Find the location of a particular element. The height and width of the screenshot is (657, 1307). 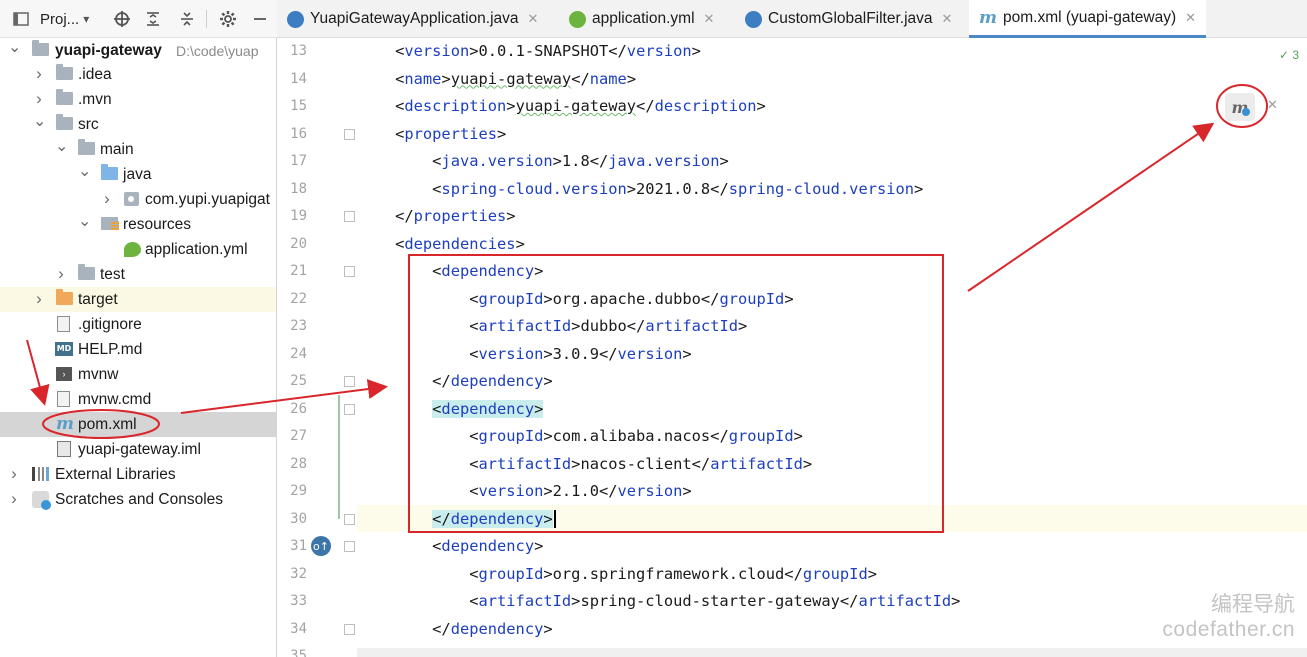

inspection-widget: ✓ 3 is located at coordinates (1289, 55).